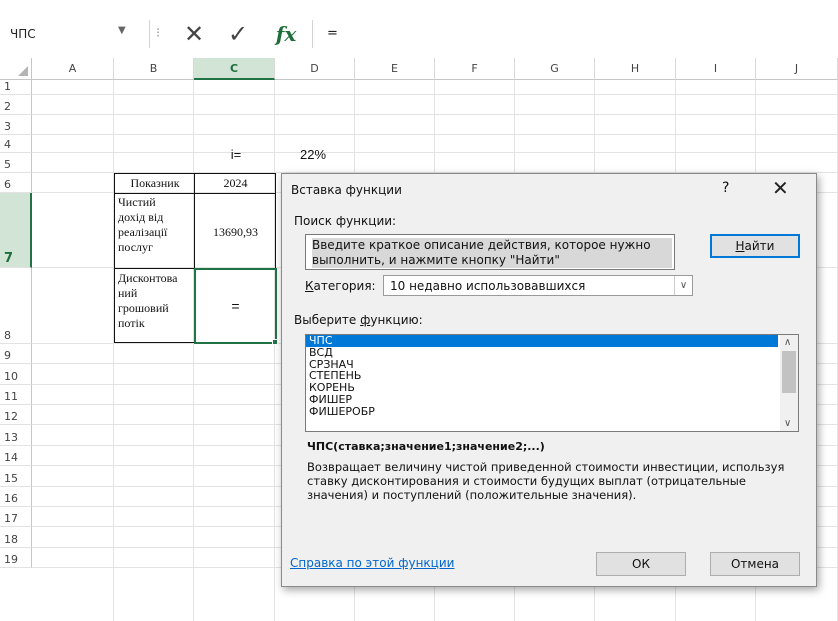 Image resolution: width=838 pixels, height=621 pixels. What do you see at coordinates (16, 395) in the screenshot?
I see `row-header-11: 11` at bounding box center [16, 395].